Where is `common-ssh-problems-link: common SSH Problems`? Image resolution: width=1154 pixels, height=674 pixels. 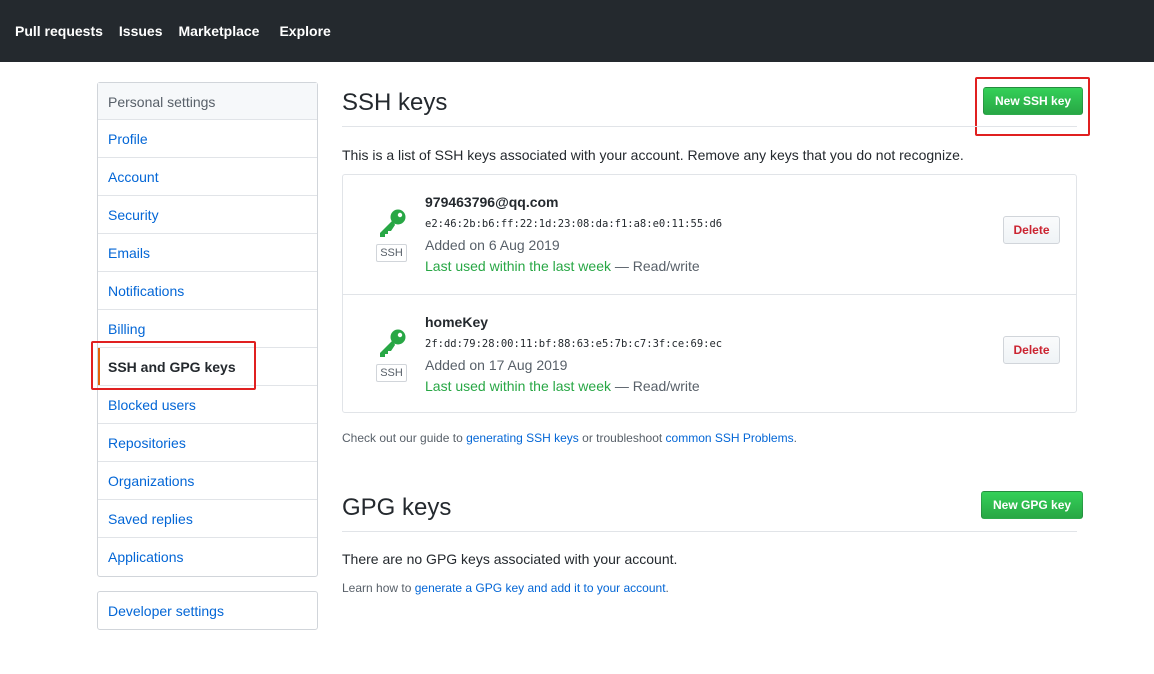 common-ssh-problems-link: common SSH Problems is located at coordinates (730, 438).